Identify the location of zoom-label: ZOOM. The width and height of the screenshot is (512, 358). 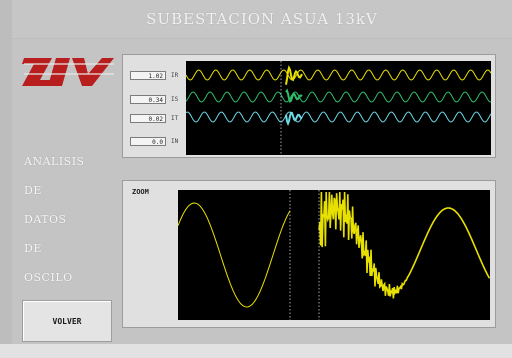
(140, 192).